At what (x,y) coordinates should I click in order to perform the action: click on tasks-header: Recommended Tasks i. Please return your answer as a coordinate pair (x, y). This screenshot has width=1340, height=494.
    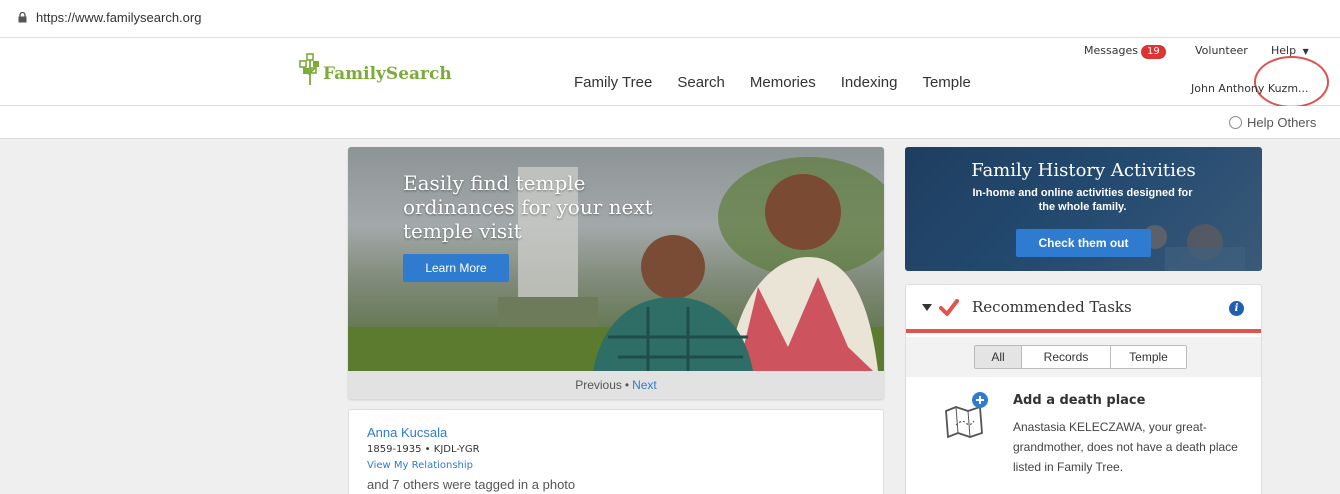
    Looking at the image, I should click on (1083, 309).